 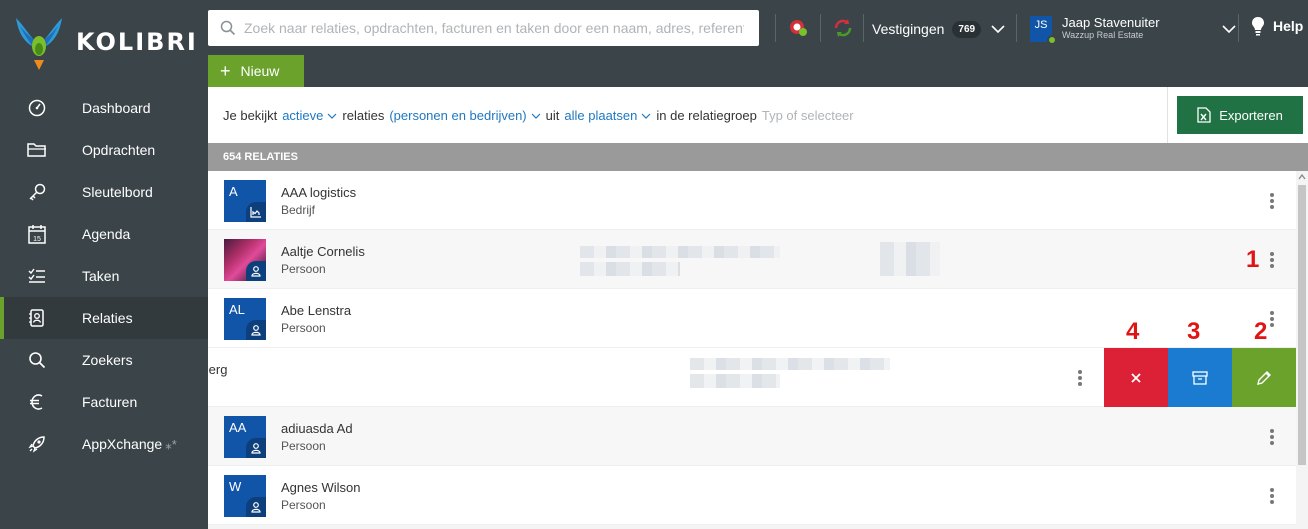 I want to click on filter-text: relaties, so click(x=363, y=115).